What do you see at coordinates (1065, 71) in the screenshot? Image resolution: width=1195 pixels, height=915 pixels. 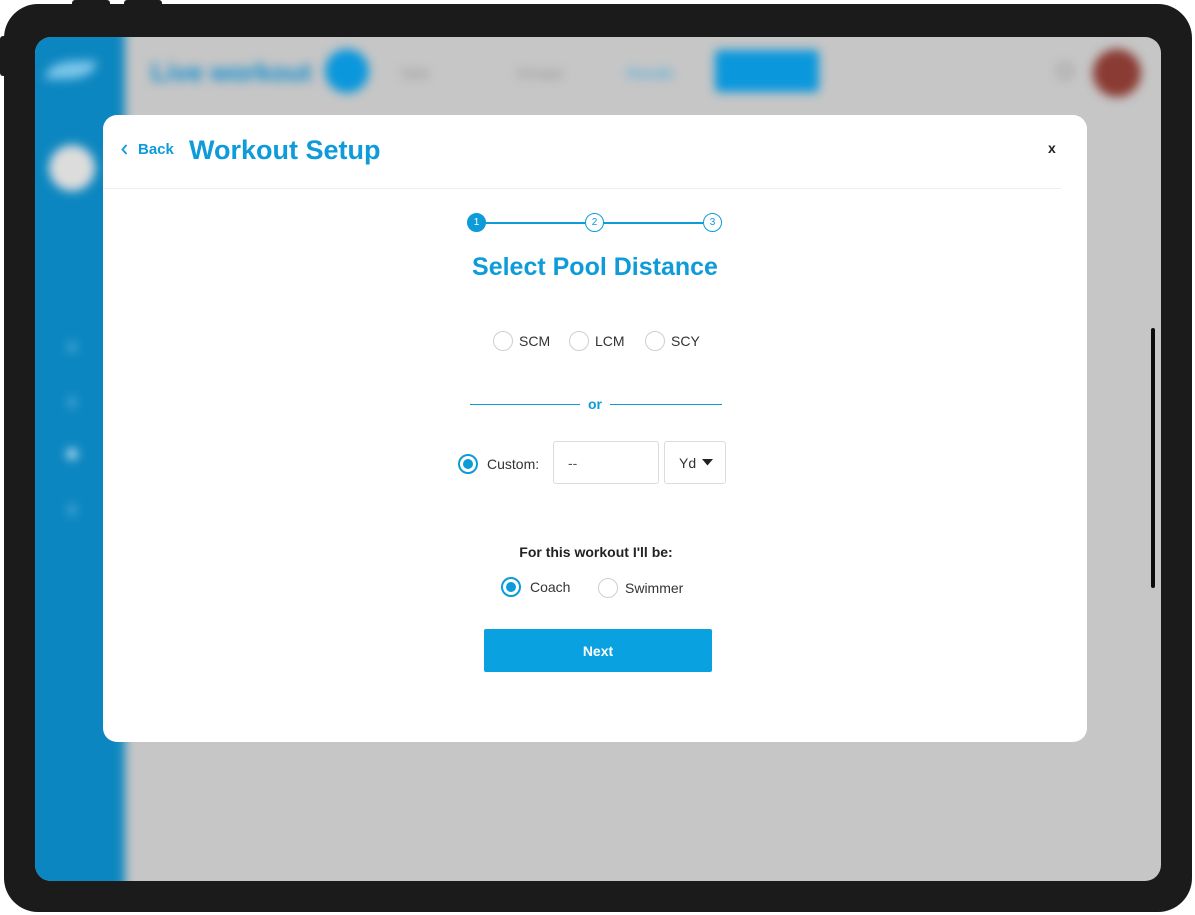 I see `search-icon` at bounding box center [1065, 71].